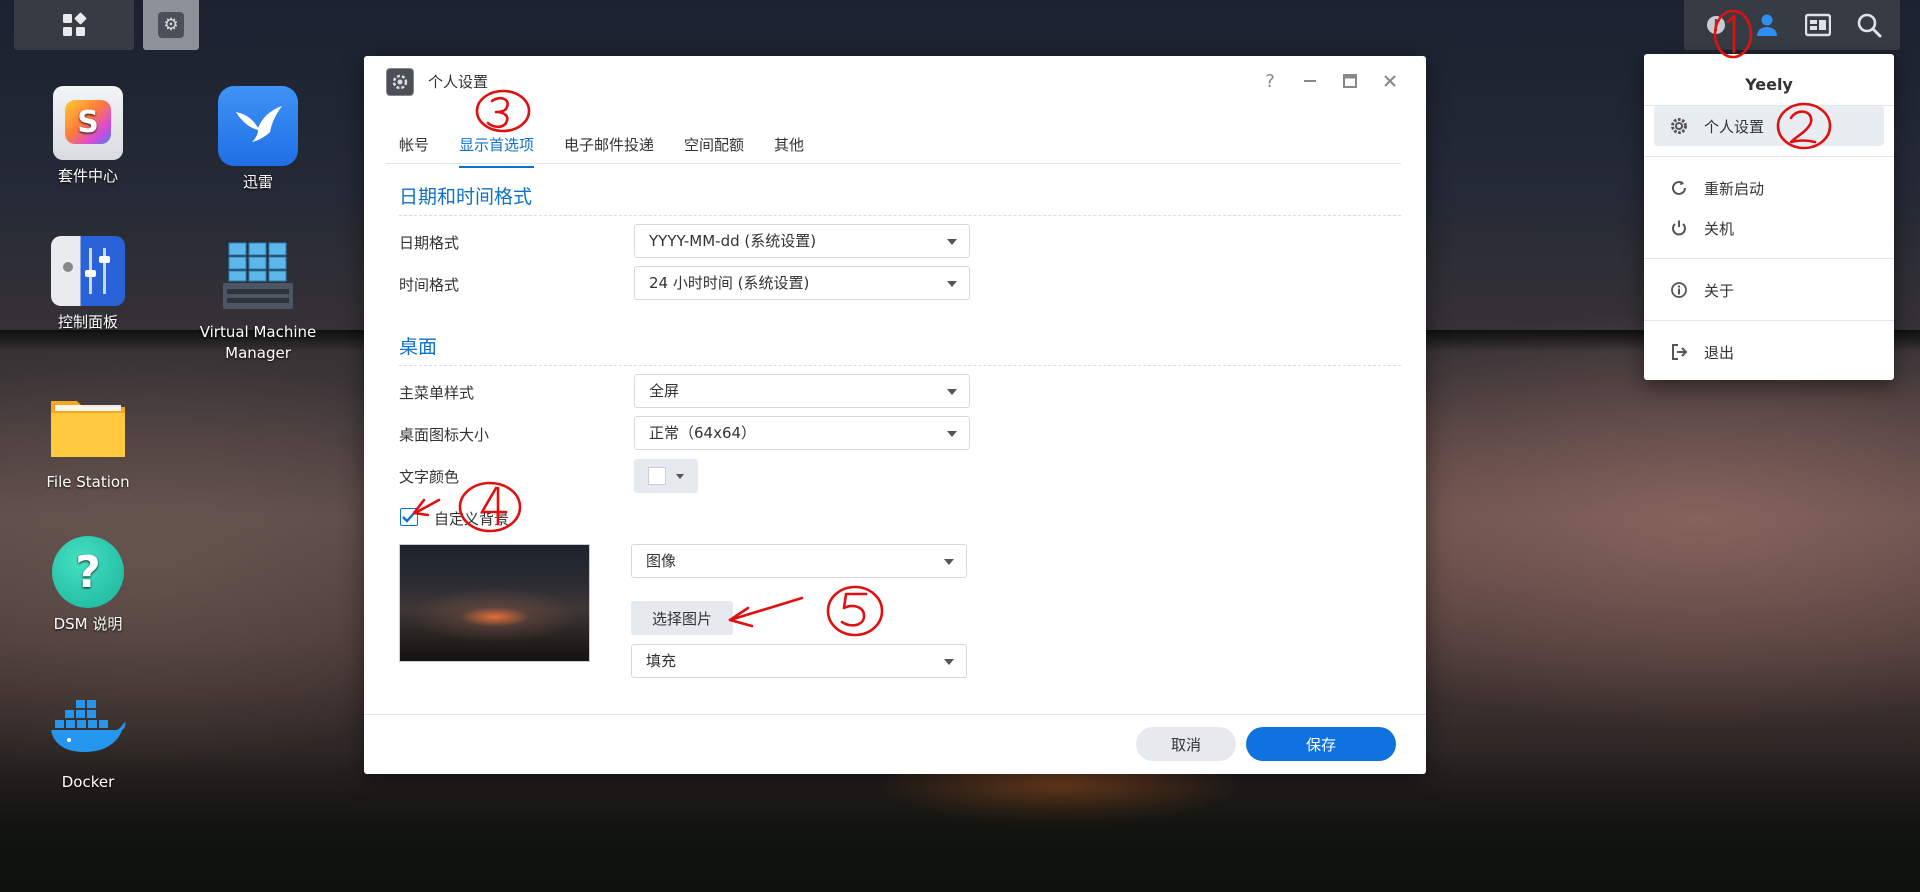 This screenshot has width=1920, height=892. I want to click on desktop-icon-dsm-help: ? DSM 说明, so click(88, 585).